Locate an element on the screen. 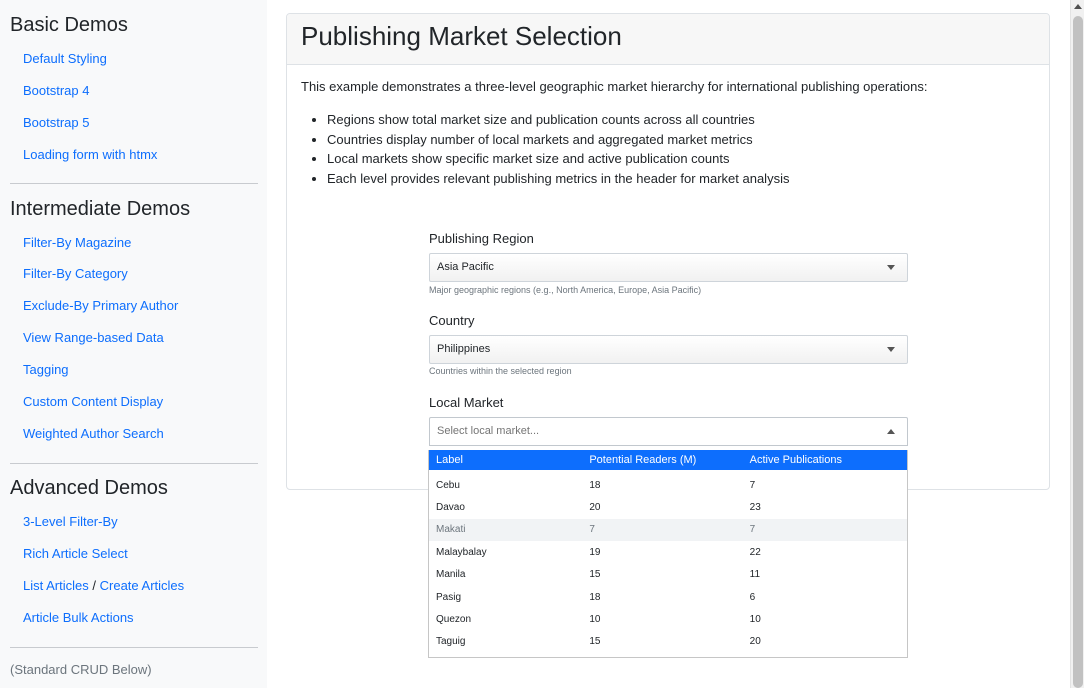 Image resolution: width=1084 pixels, height=688 pixels. country-help-text: Countries within the selected region is located at coordinates (500, 371).